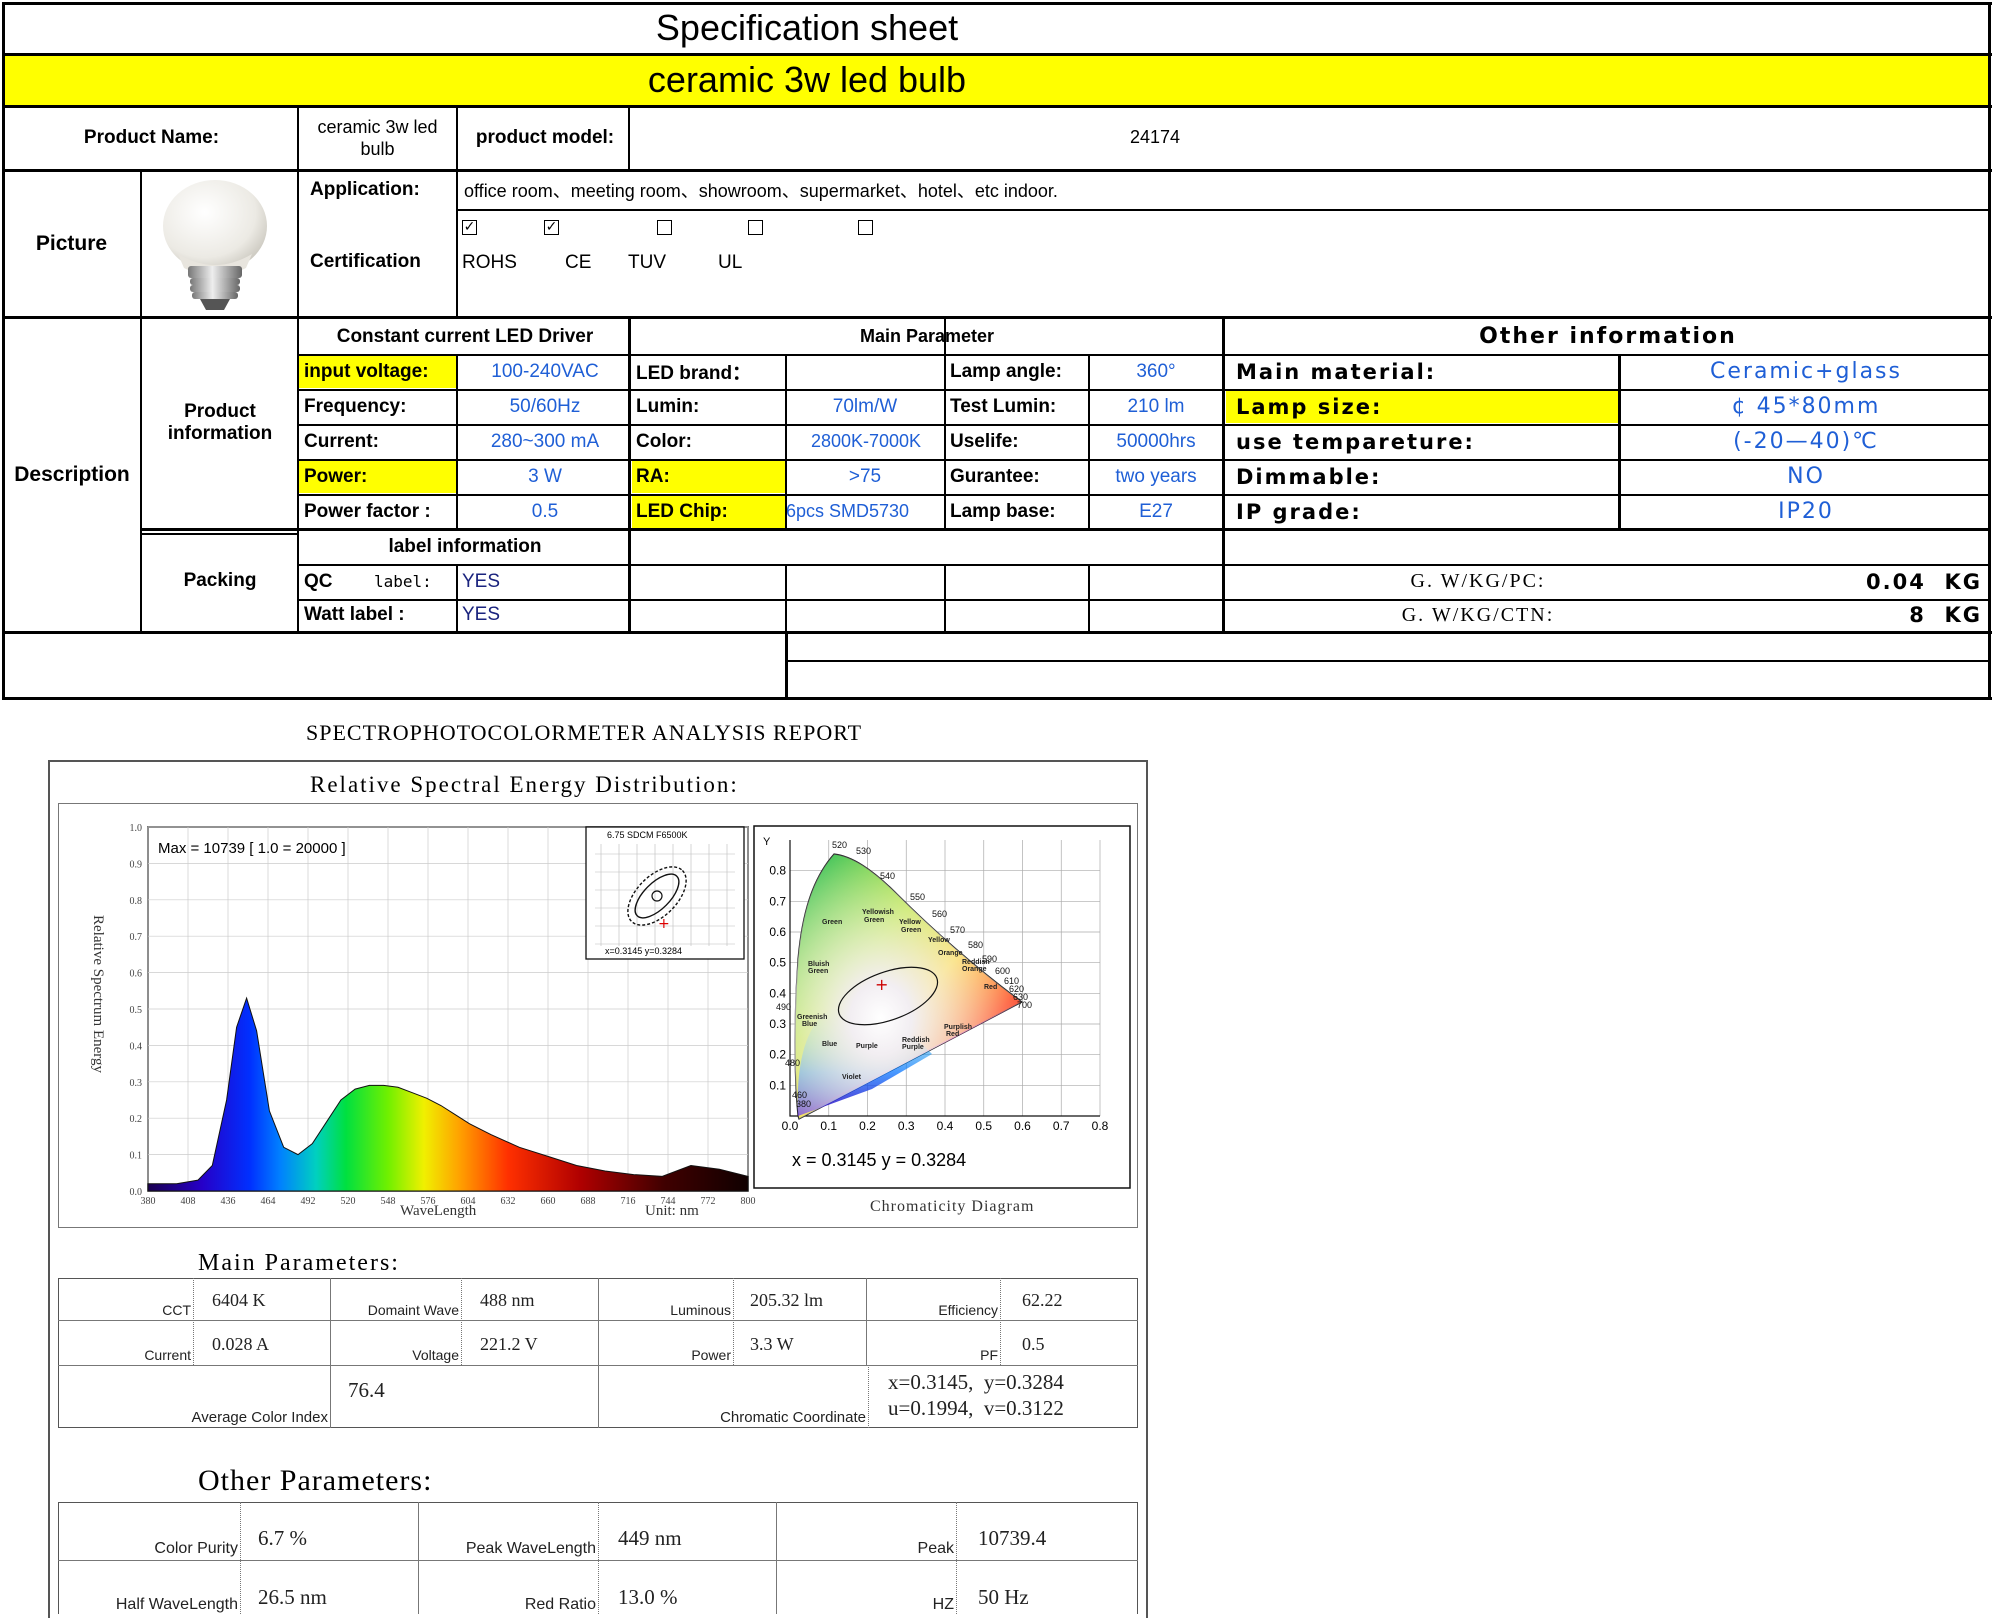 This screenshot has width=2000, height=1618. Describe the element at coordinates (887, 876) in the screenshot. I see `svg-text: 540` at that location.